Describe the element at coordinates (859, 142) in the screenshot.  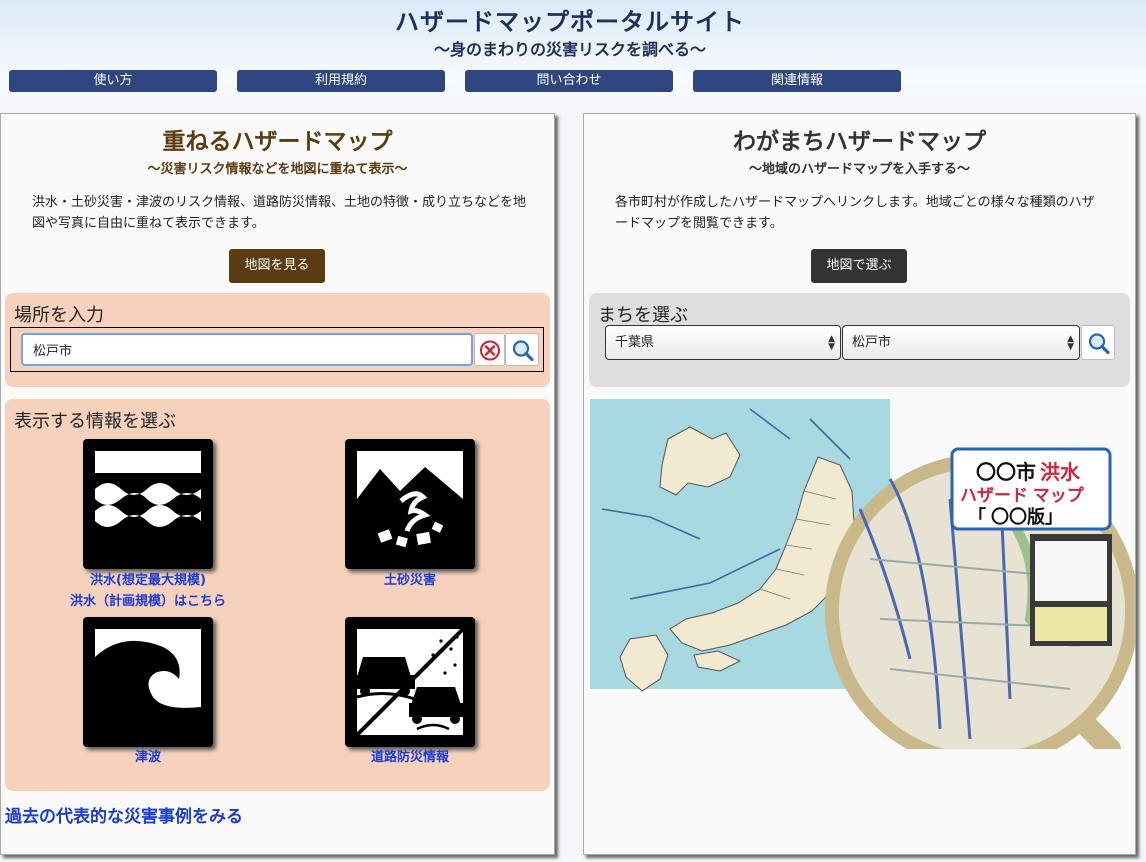
I see `right-panel-title: わがまちハザードマップ` at that location.